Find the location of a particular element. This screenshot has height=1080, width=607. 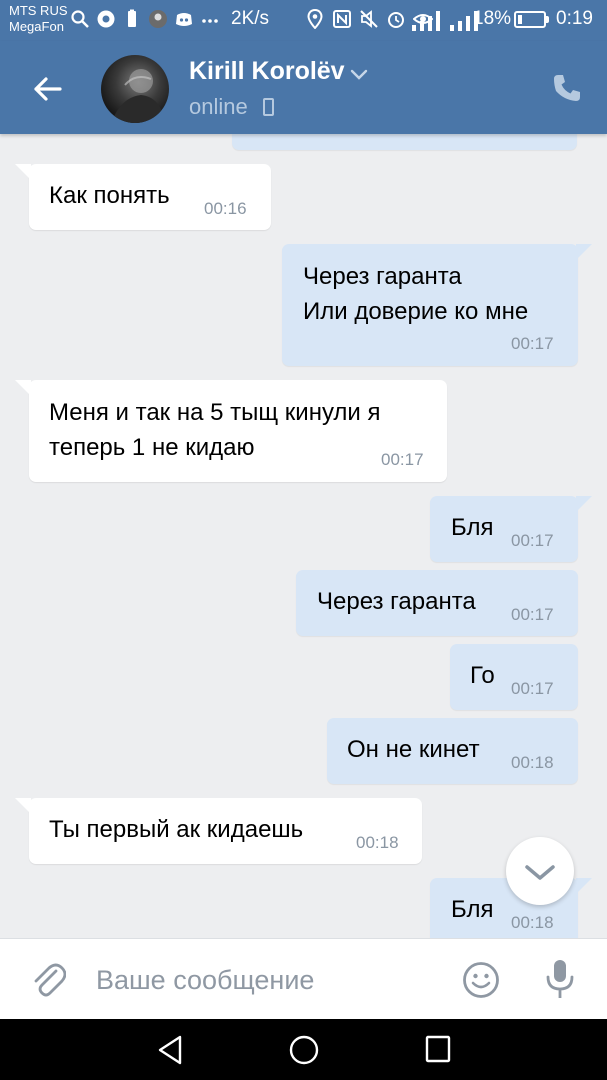

presence-status: online is located at coordinates (218, 106).